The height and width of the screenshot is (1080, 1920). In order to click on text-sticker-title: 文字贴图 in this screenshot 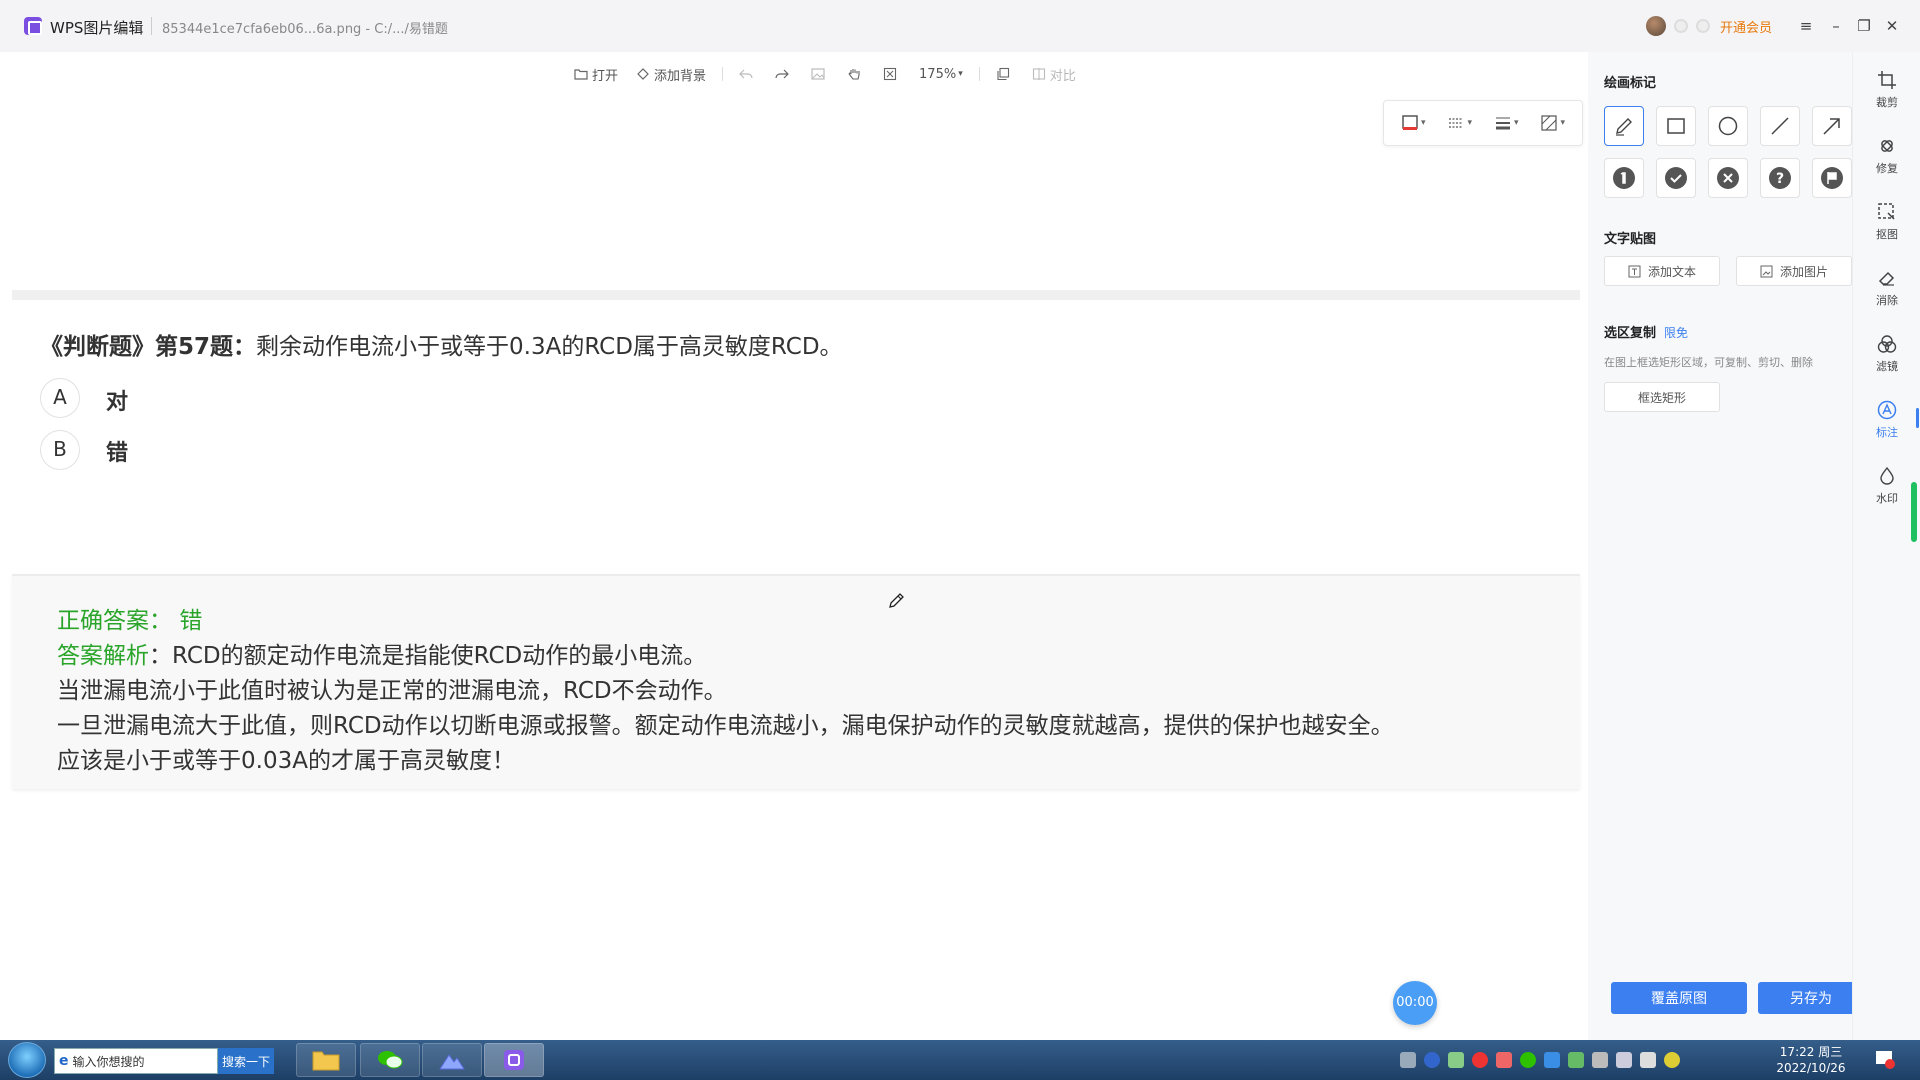, I will do `click(1630, 239)`.